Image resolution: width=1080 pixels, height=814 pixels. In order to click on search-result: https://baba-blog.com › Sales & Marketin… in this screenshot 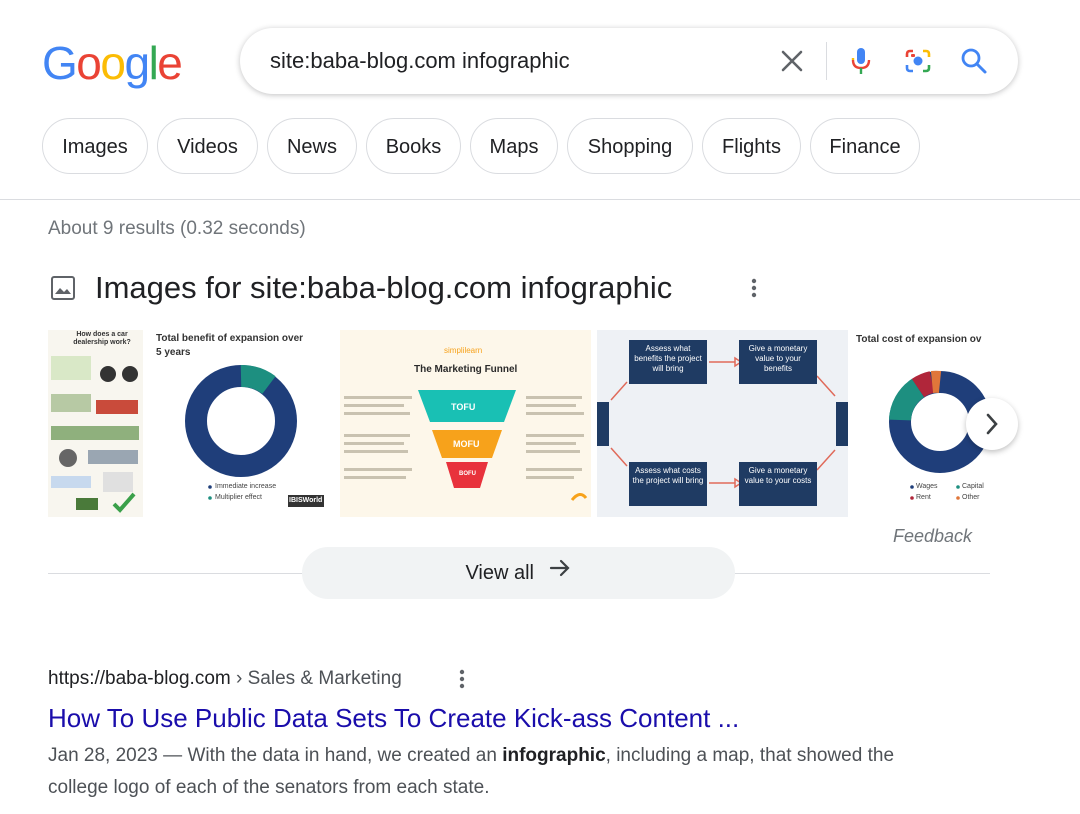, I will do `click(498, 734)`.